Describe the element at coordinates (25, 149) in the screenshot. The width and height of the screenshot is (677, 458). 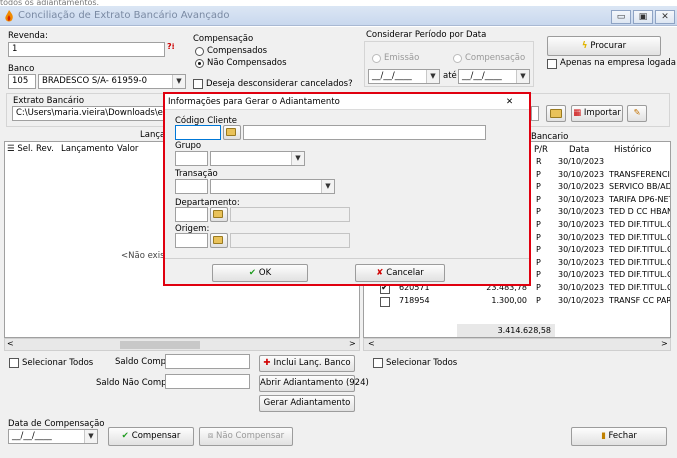
I see `col-sel-label: Sel.` at that location.